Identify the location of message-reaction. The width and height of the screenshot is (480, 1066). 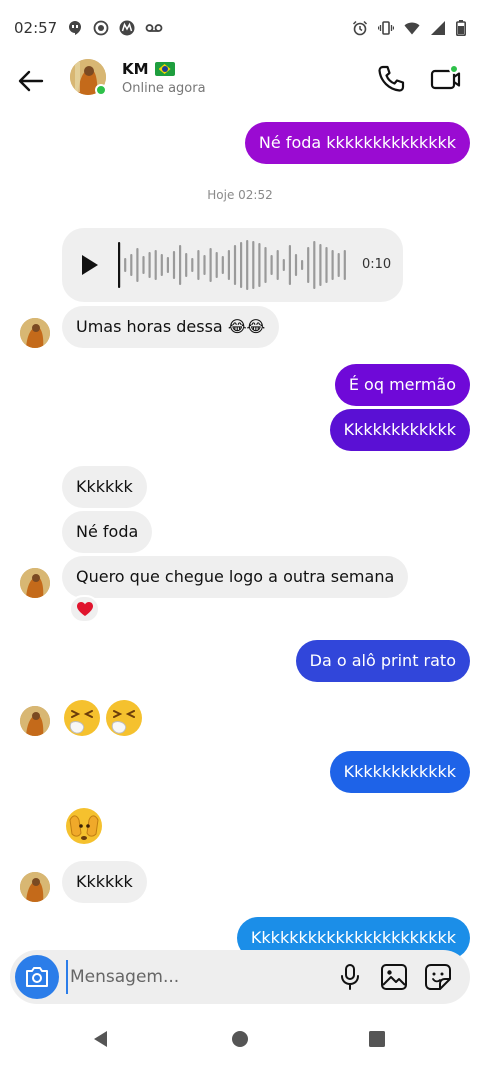
(84, 609).